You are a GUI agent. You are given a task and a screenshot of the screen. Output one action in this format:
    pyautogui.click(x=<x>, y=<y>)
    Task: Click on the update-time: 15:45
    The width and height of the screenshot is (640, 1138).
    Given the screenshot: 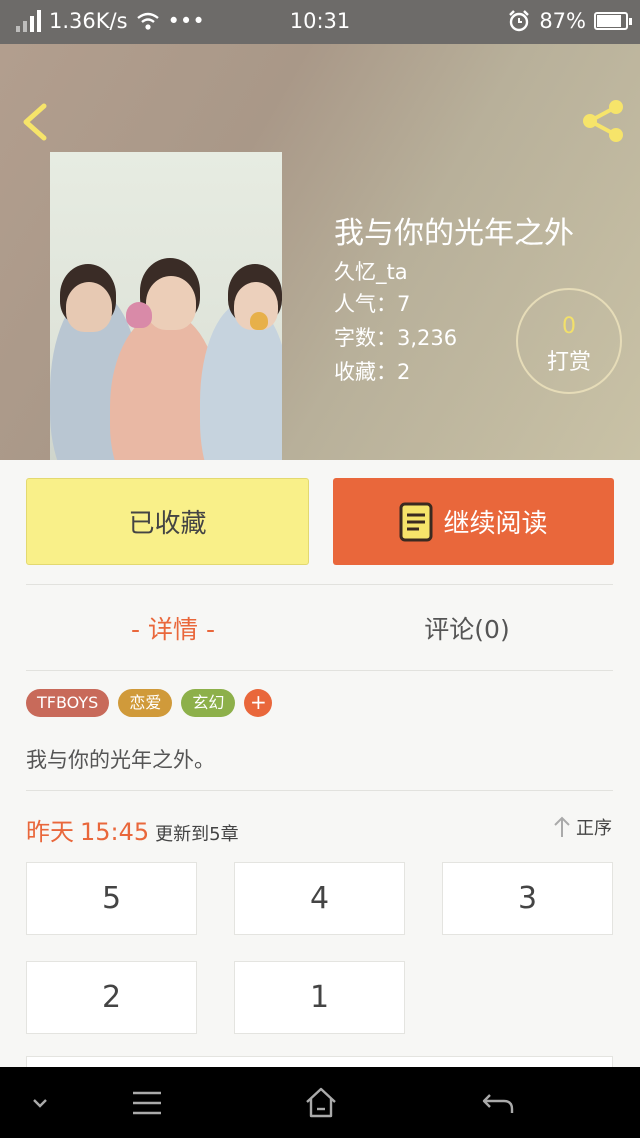 What is the action you would take?
    pyautogui.click(x=115, y=832)
    